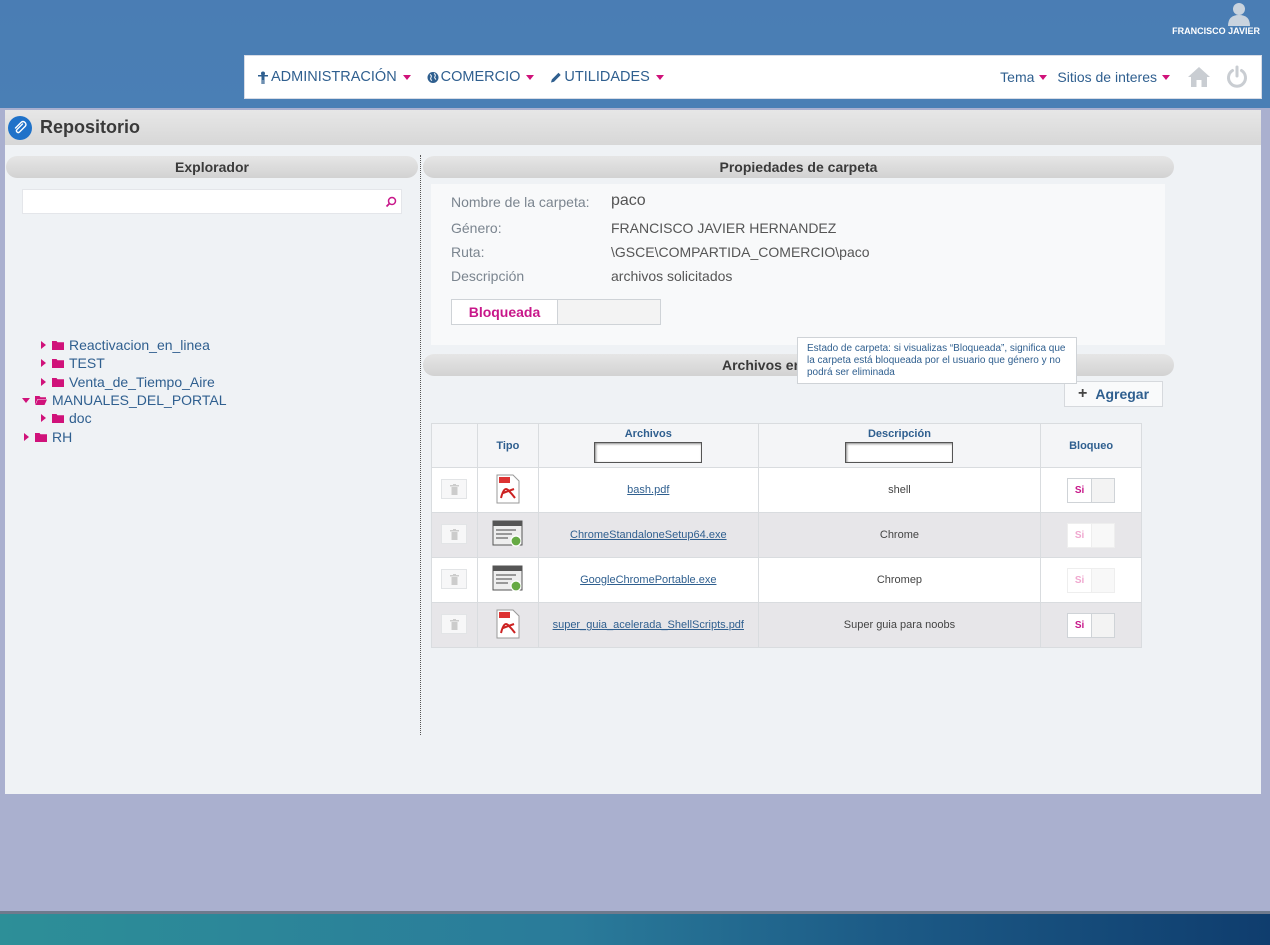 This screenshot has width=1270, height=945. I want to click on folder-name-value: paco, so click(628, 200).